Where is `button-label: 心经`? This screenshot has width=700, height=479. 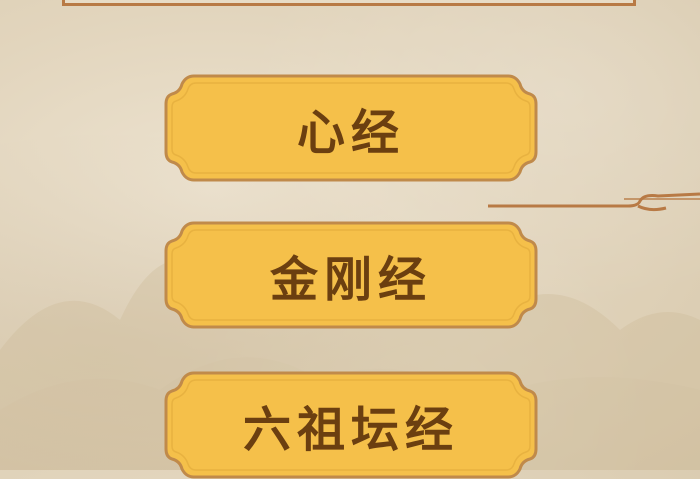
button-label: 心经 is located at coordinates (350, 133).